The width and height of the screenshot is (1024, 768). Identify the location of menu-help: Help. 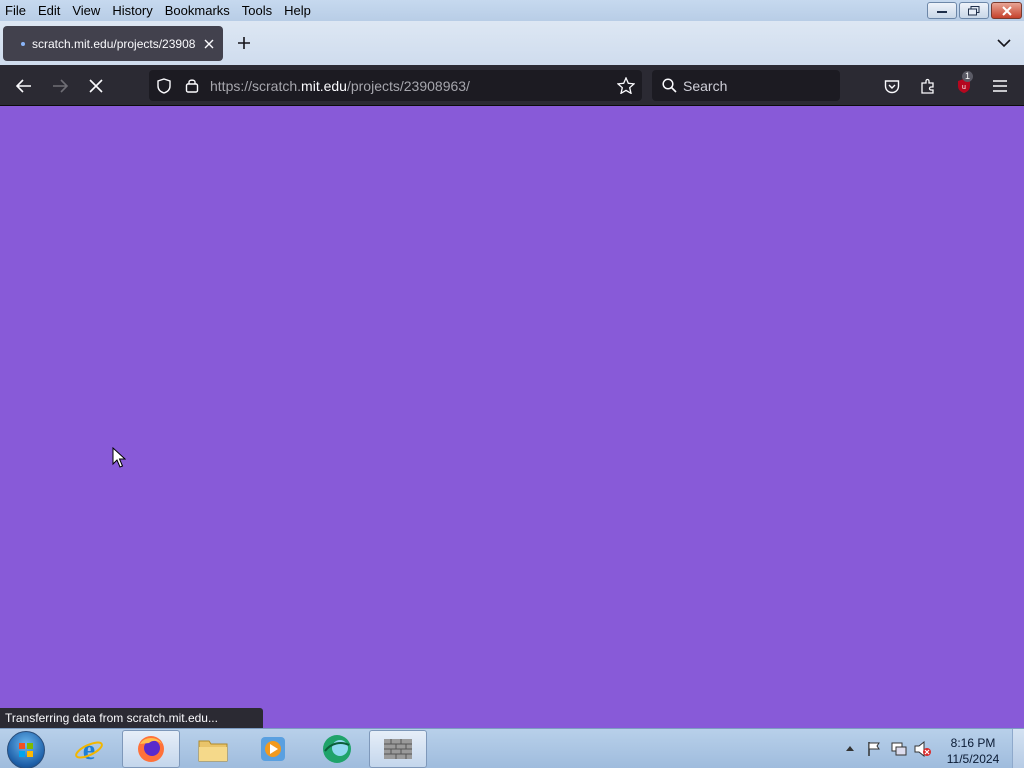
(297, 10).